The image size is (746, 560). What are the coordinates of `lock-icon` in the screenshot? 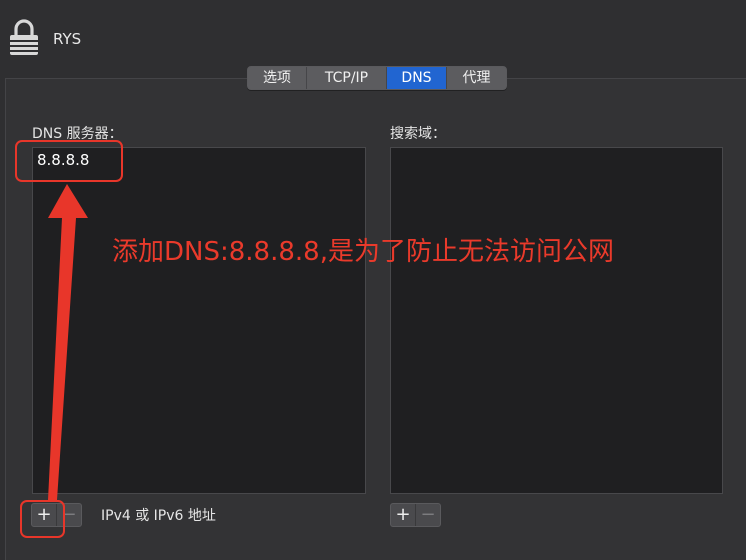 It's located at (24, 37).